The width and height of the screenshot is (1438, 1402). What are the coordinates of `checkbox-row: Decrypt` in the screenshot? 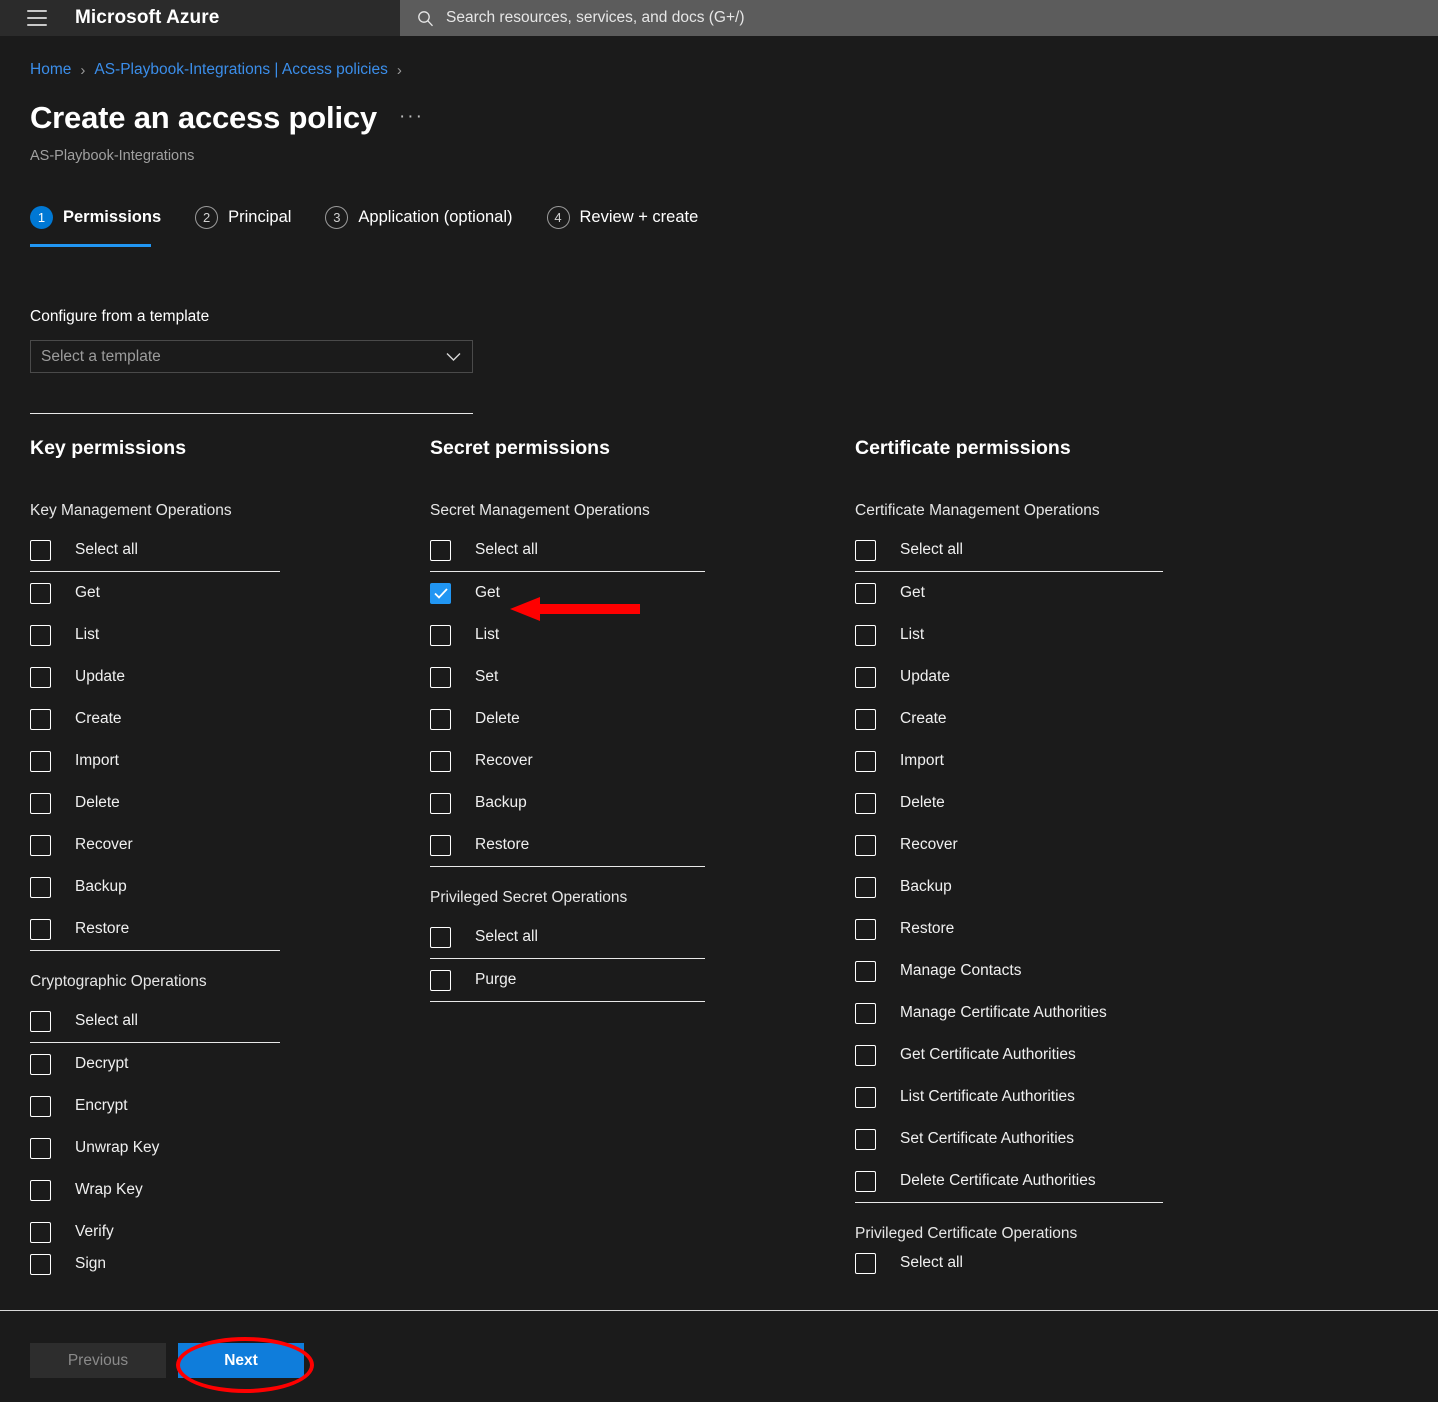 It's located at (220, 1064).